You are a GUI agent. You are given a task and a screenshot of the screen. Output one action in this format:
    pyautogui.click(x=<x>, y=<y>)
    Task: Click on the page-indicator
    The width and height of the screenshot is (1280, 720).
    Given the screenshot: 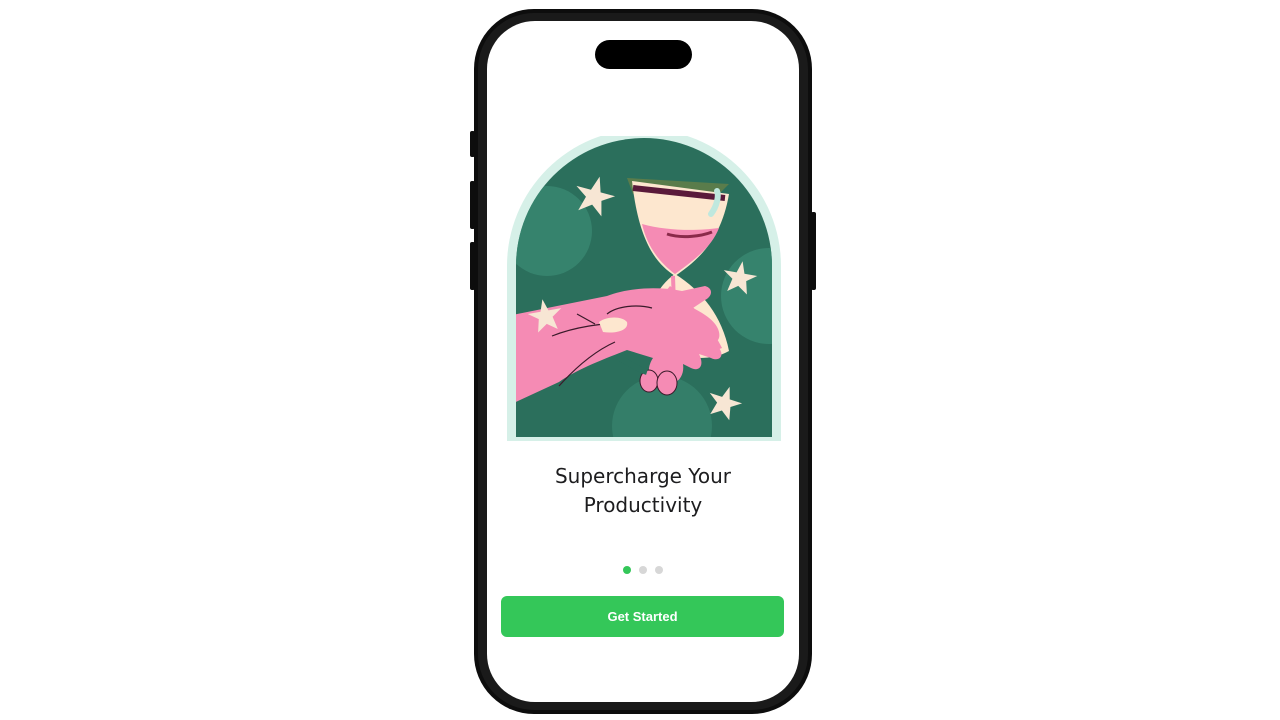 What is the action you would take?
    pyautogui.click(x=643, y=570)
    